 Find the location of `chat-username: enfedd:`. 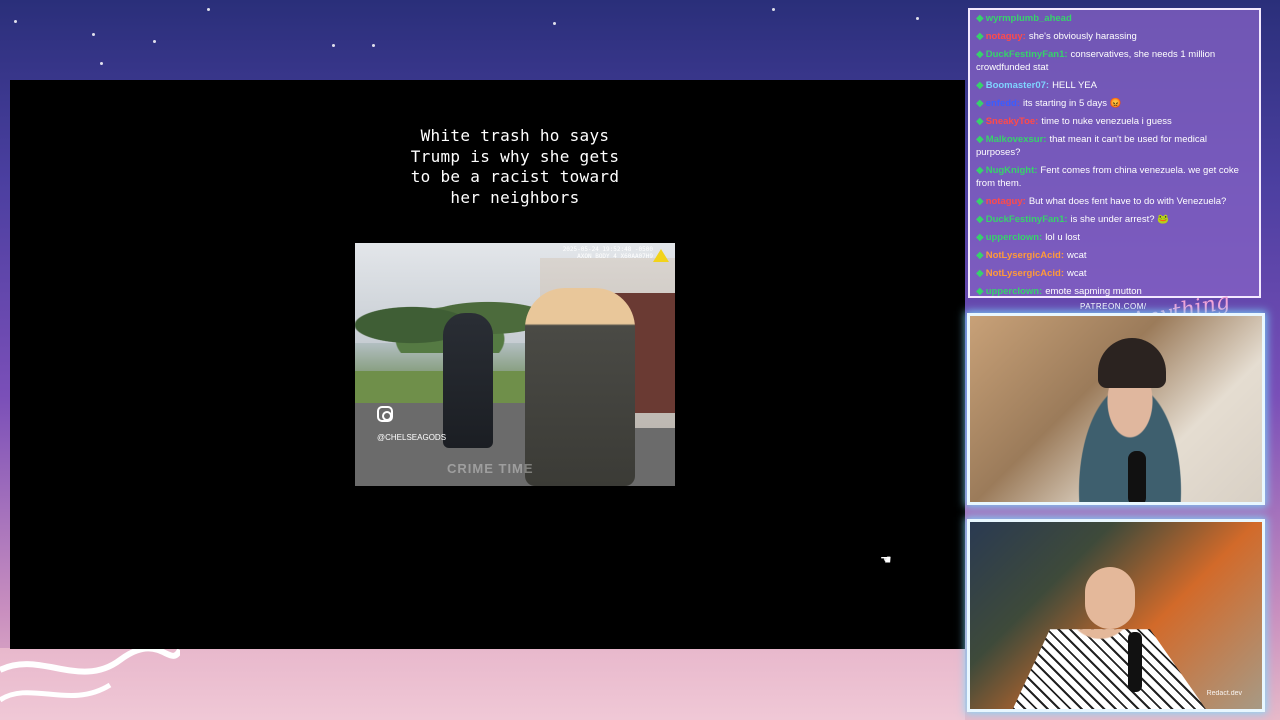

chat-username: enfedd: is located at coordinates (1003, 103).